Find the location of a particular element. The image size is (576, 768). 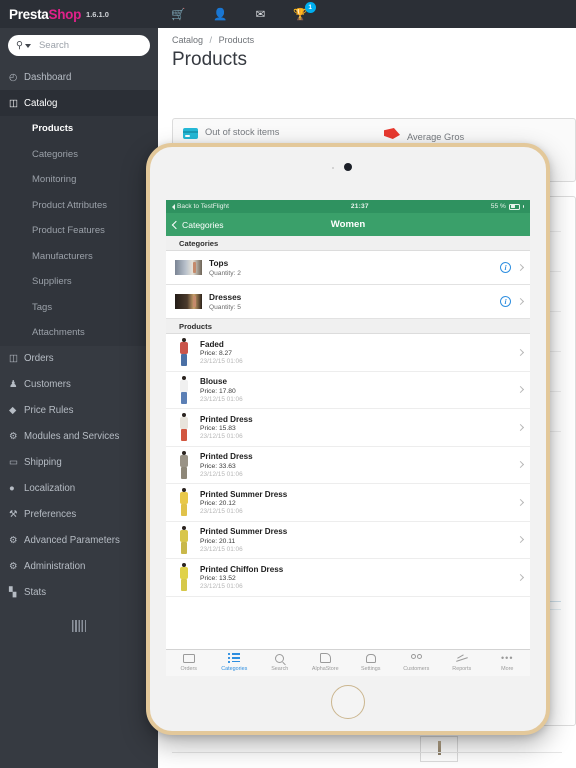

search-box: ⚲ Search is located at coordinates (79, 45).